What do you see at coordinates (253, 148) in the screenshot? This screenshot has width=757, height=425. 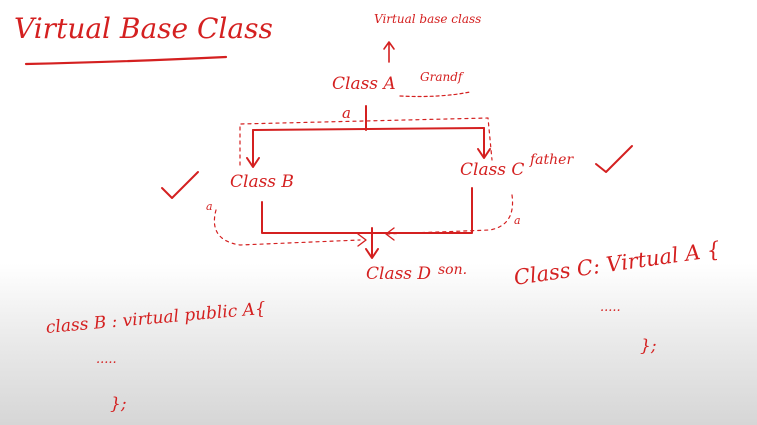 I see `arrow-to-b` at bounding box center [253, 148].